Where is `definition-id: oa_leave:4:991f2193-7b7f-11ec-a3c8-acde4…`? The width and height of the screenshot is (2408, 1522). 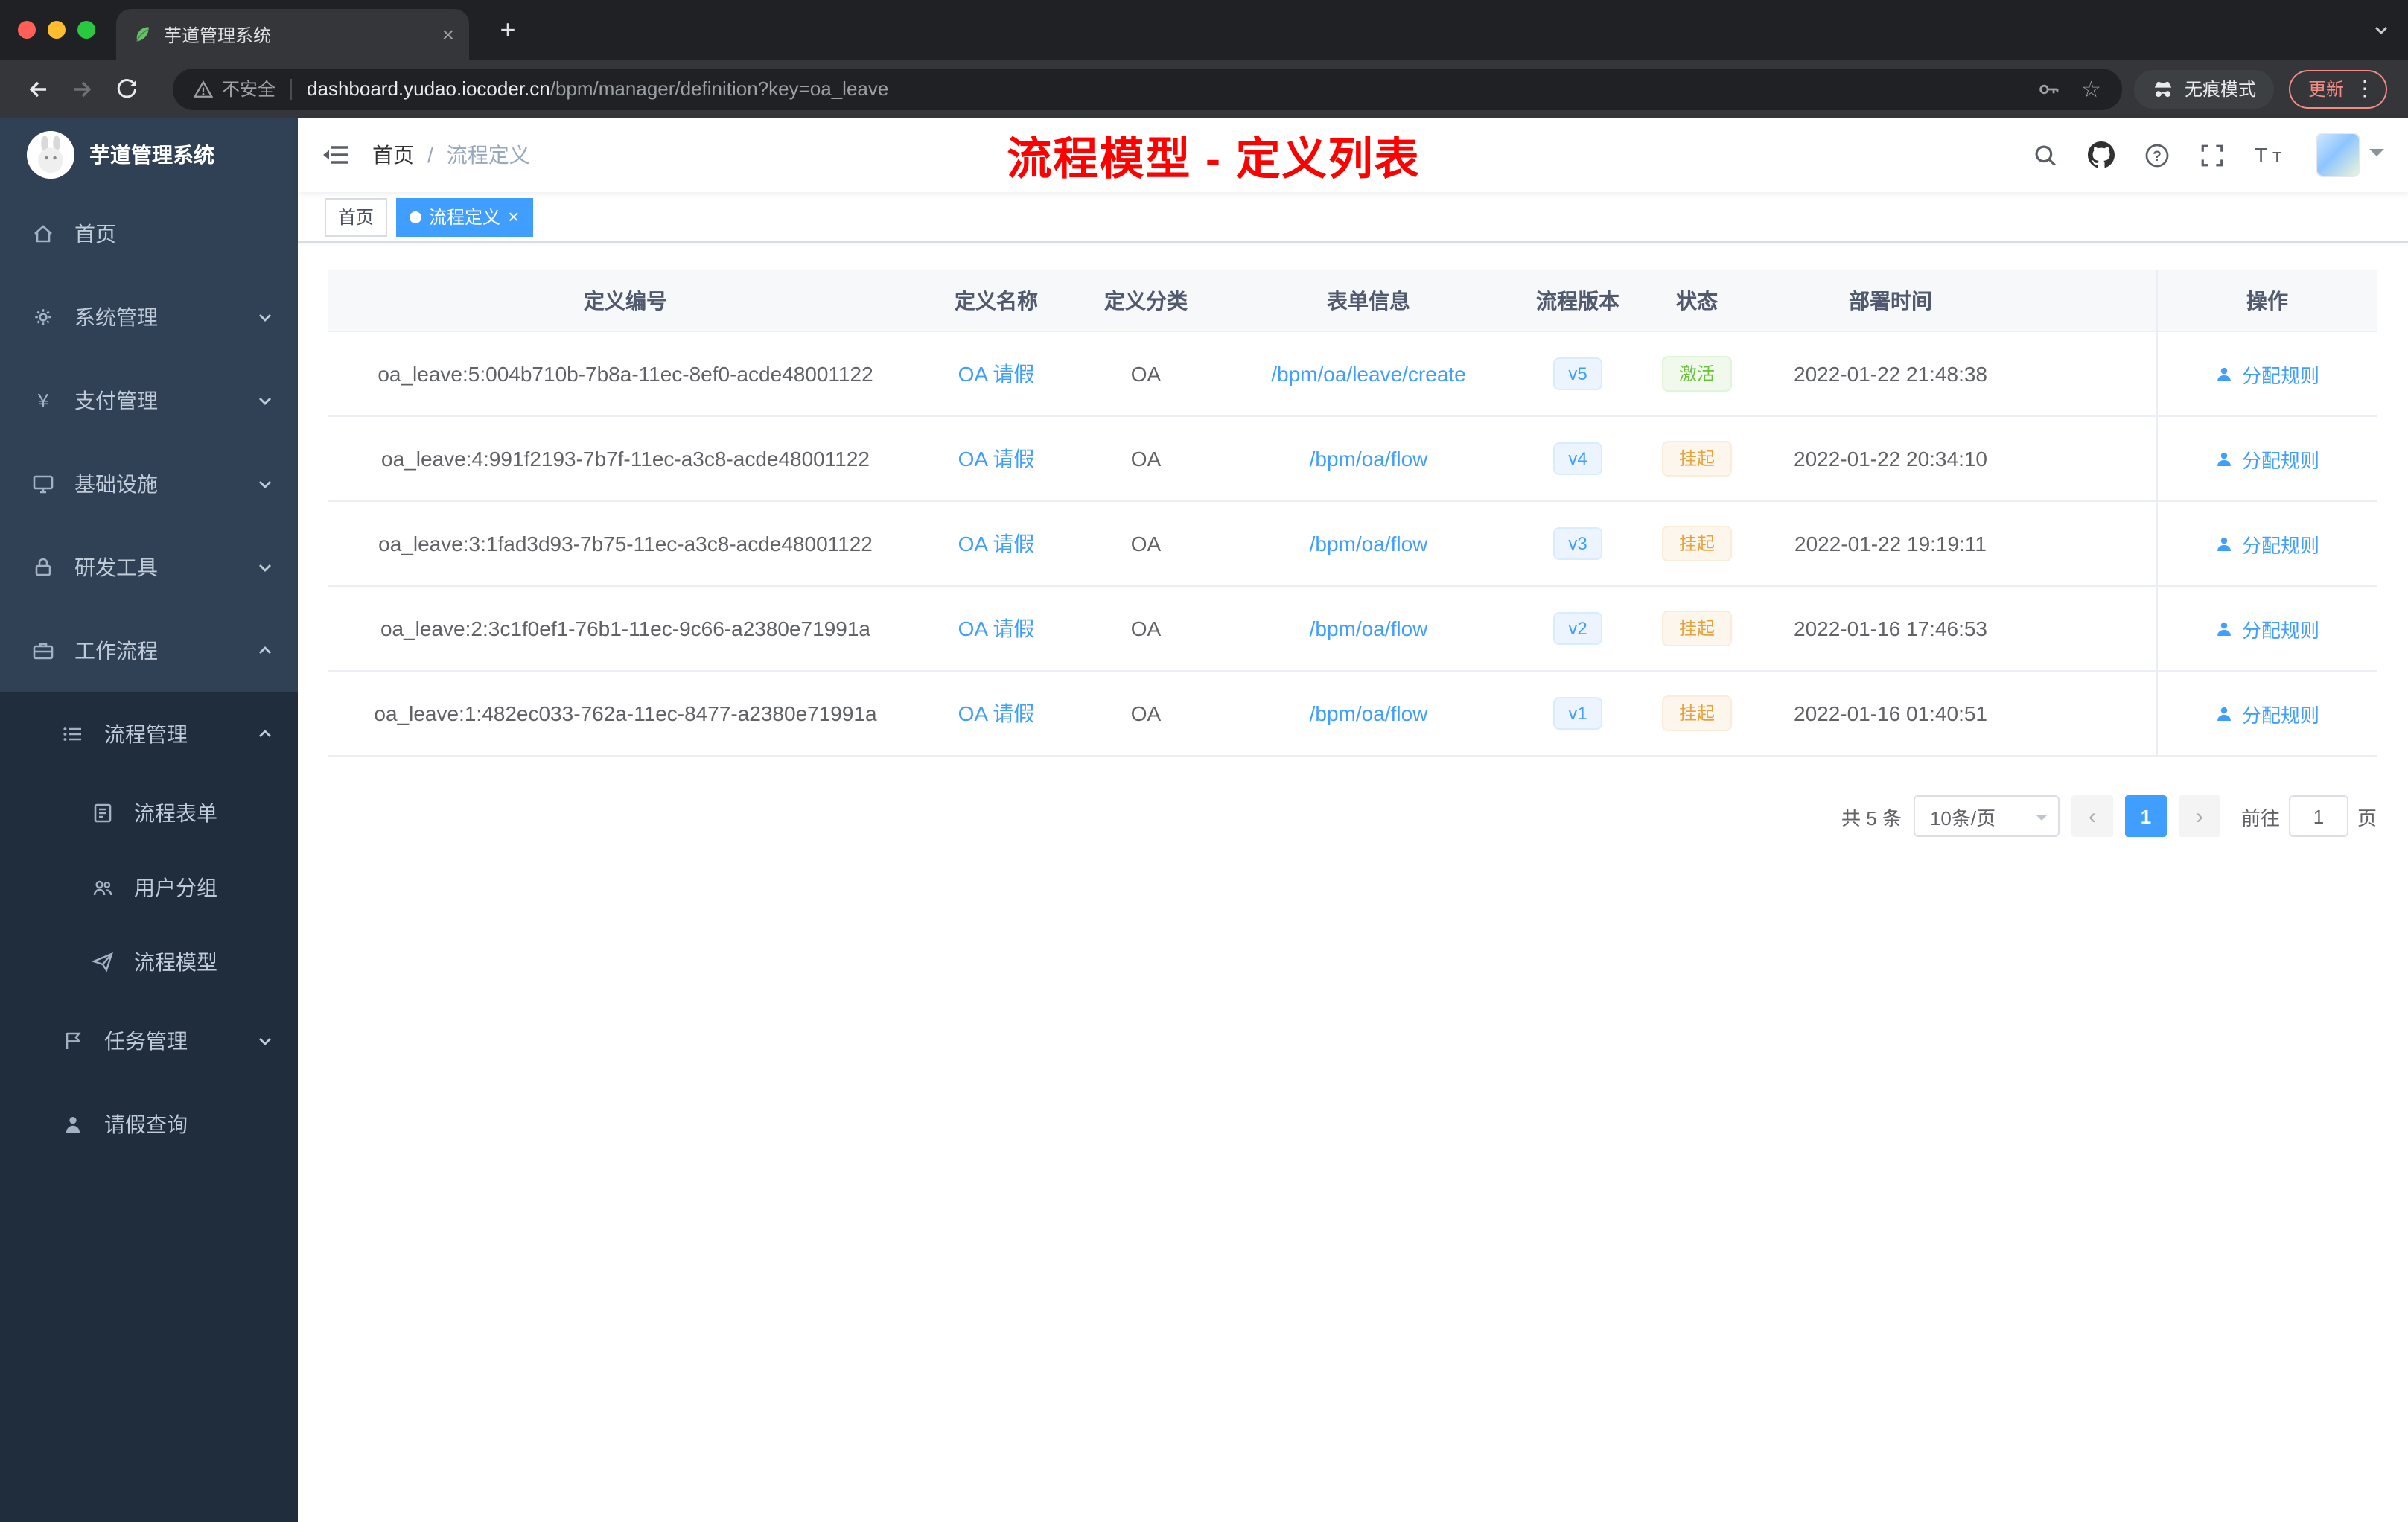 definition-id: oa_leave:4:991f2193-7b7f-11ec-a3c8-acde4… is located at coordinates (625, 459).